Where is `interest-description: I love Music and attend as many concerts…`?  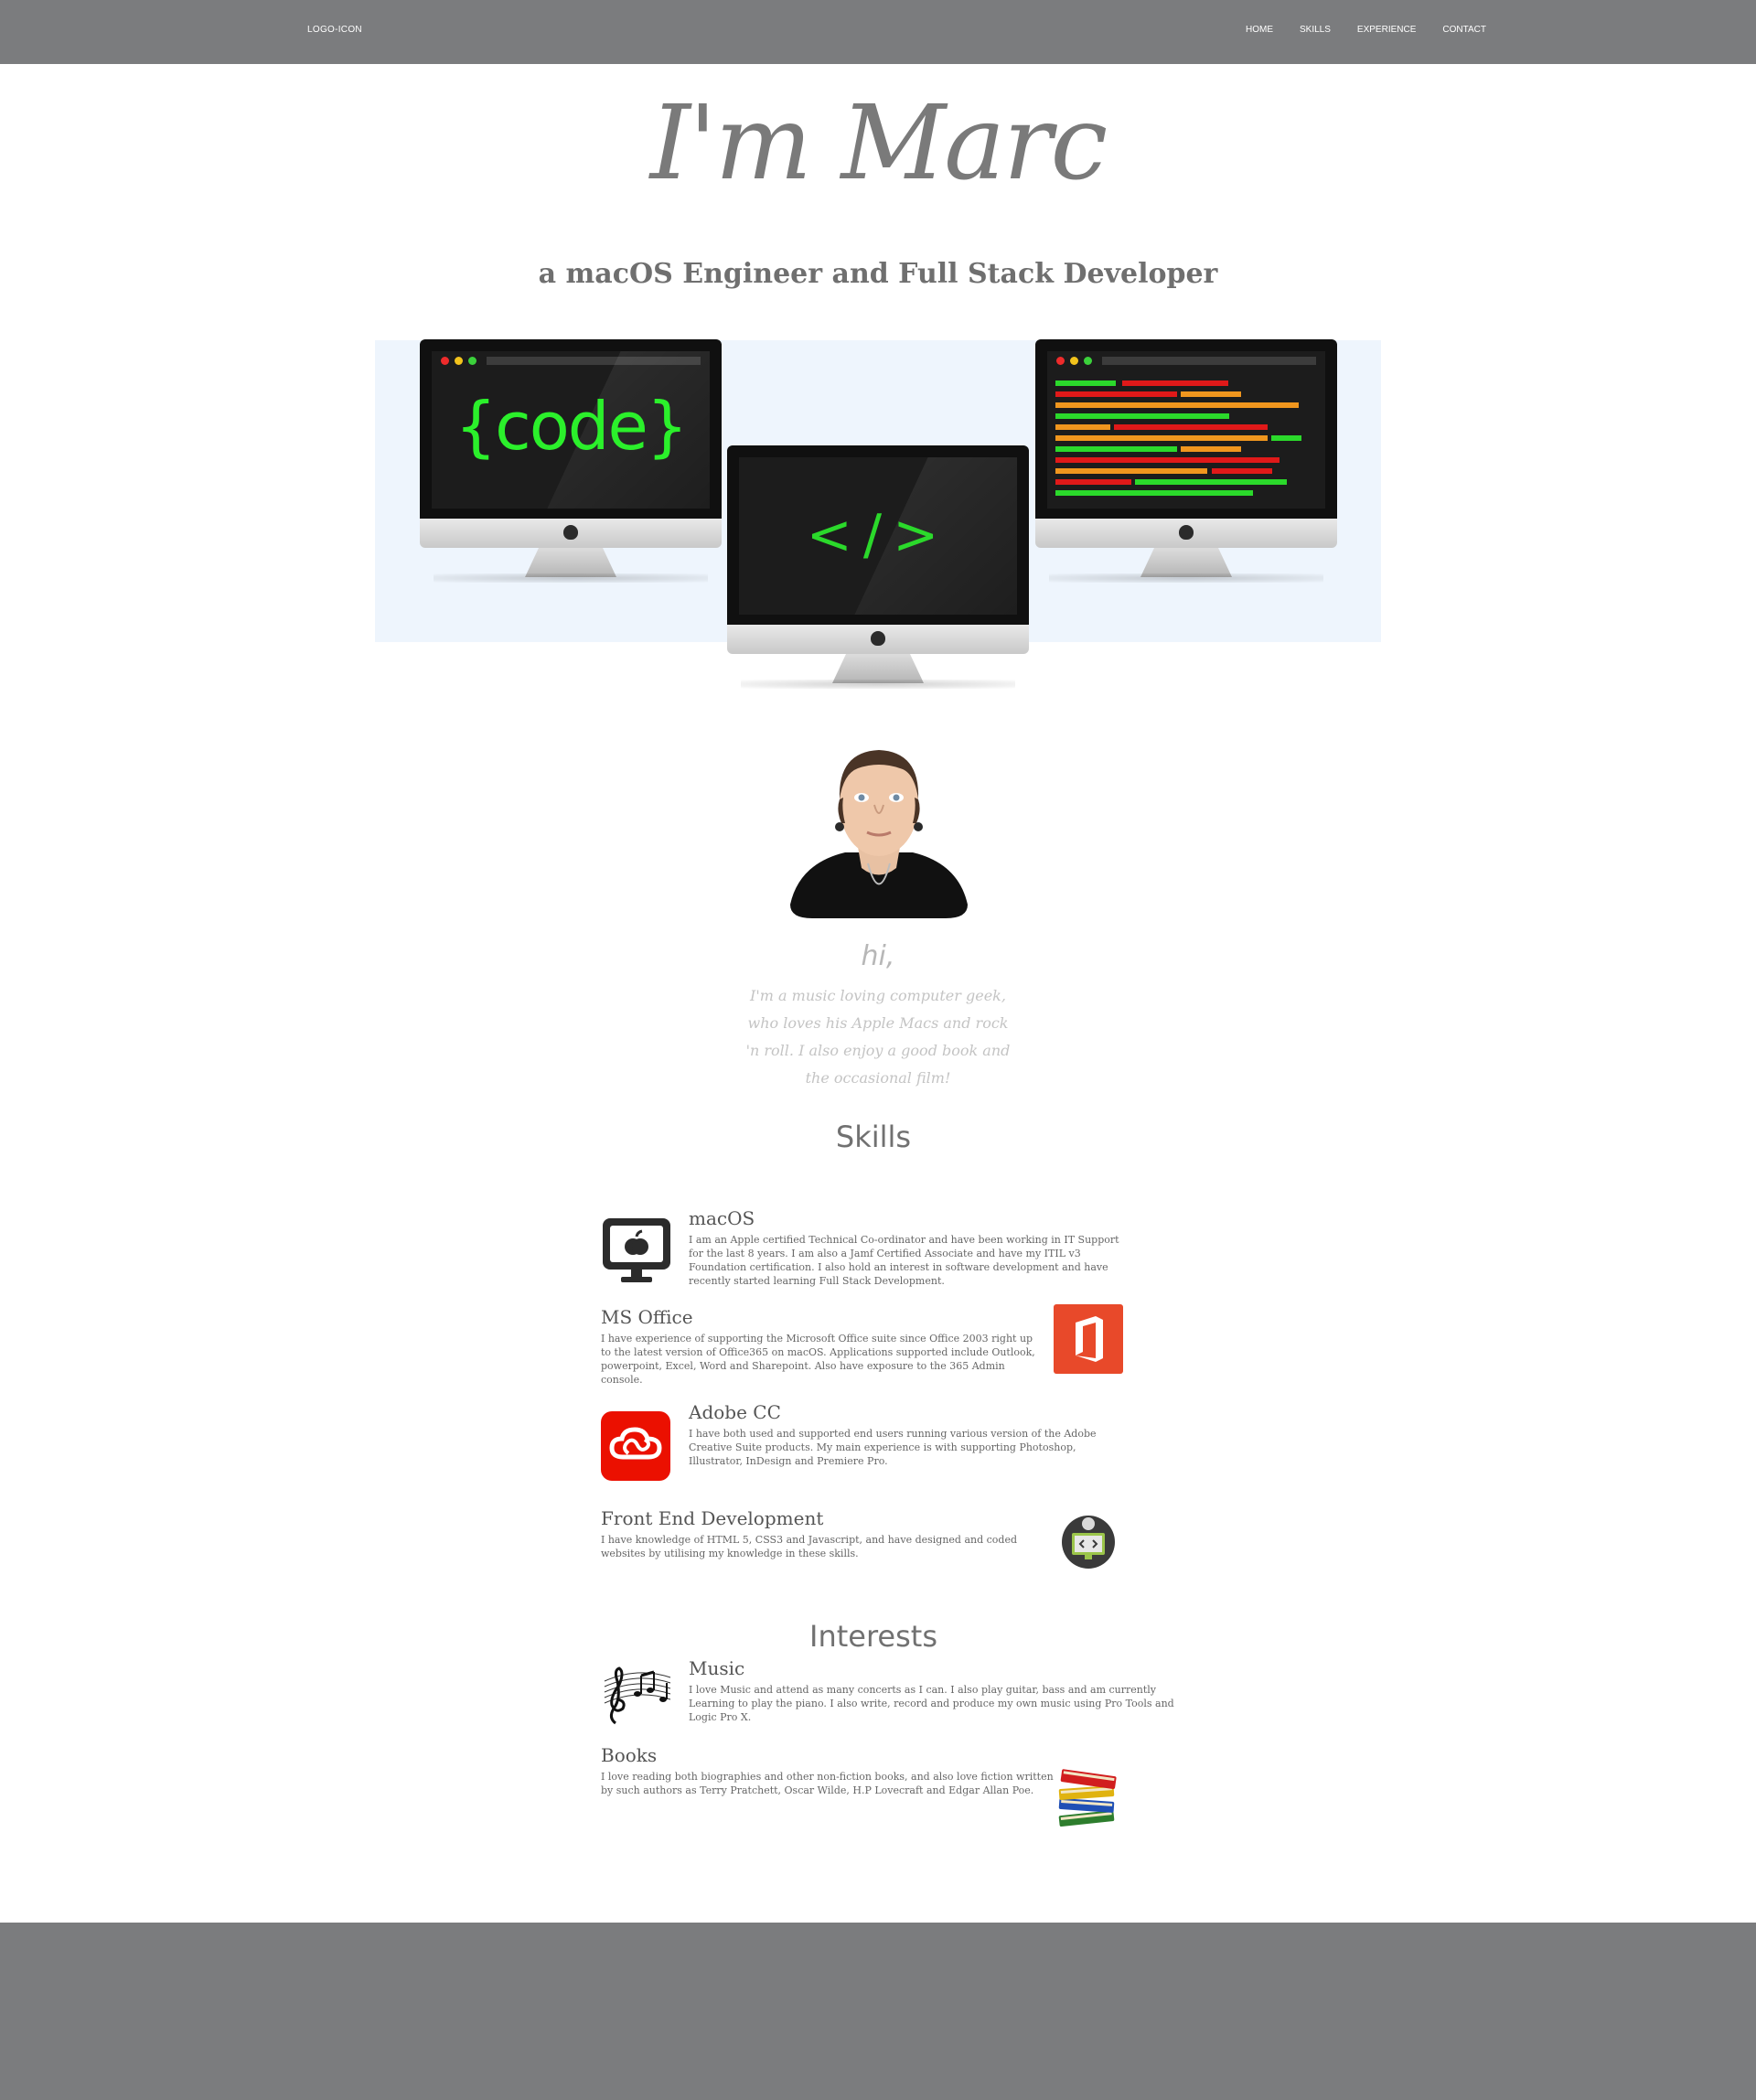
interest-description: I love Music and attend as many concerts… is located at coordinates (931, 1703).